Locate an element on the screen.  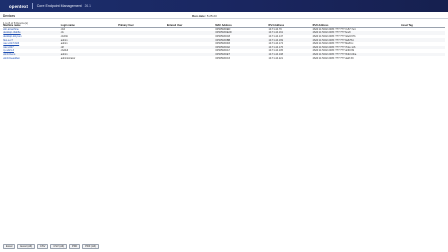
app-name: Core Endpoint Management is located at coordinates (59, 6).